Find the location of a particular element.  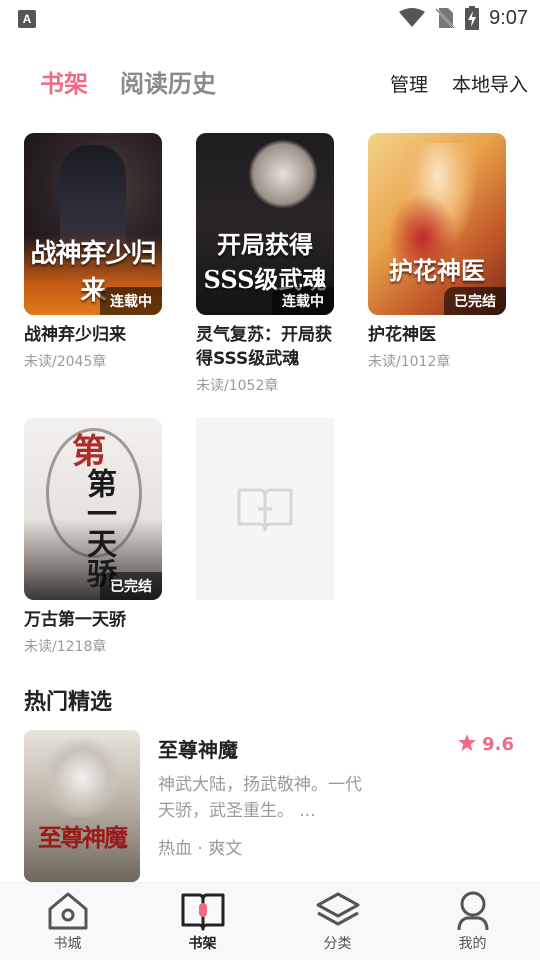

app-notification-icon: A is located at coordinates (27, 19).